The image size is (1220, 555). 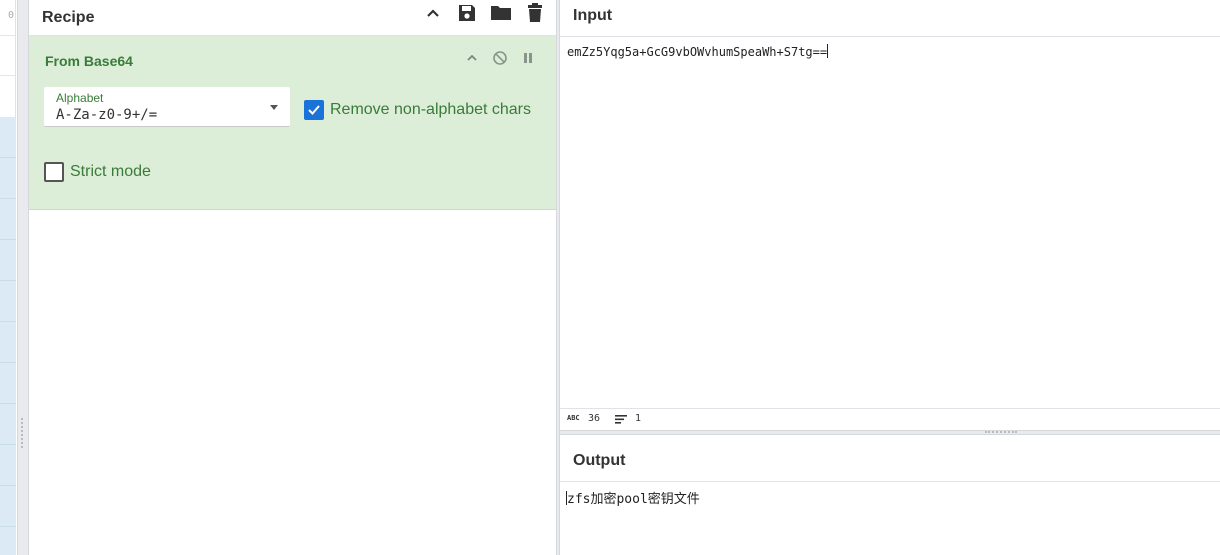 What do you see at coordinates (68, 17) in the screenshot?
I see `recipe-title: Recipe` at bounding box center [68, 17].